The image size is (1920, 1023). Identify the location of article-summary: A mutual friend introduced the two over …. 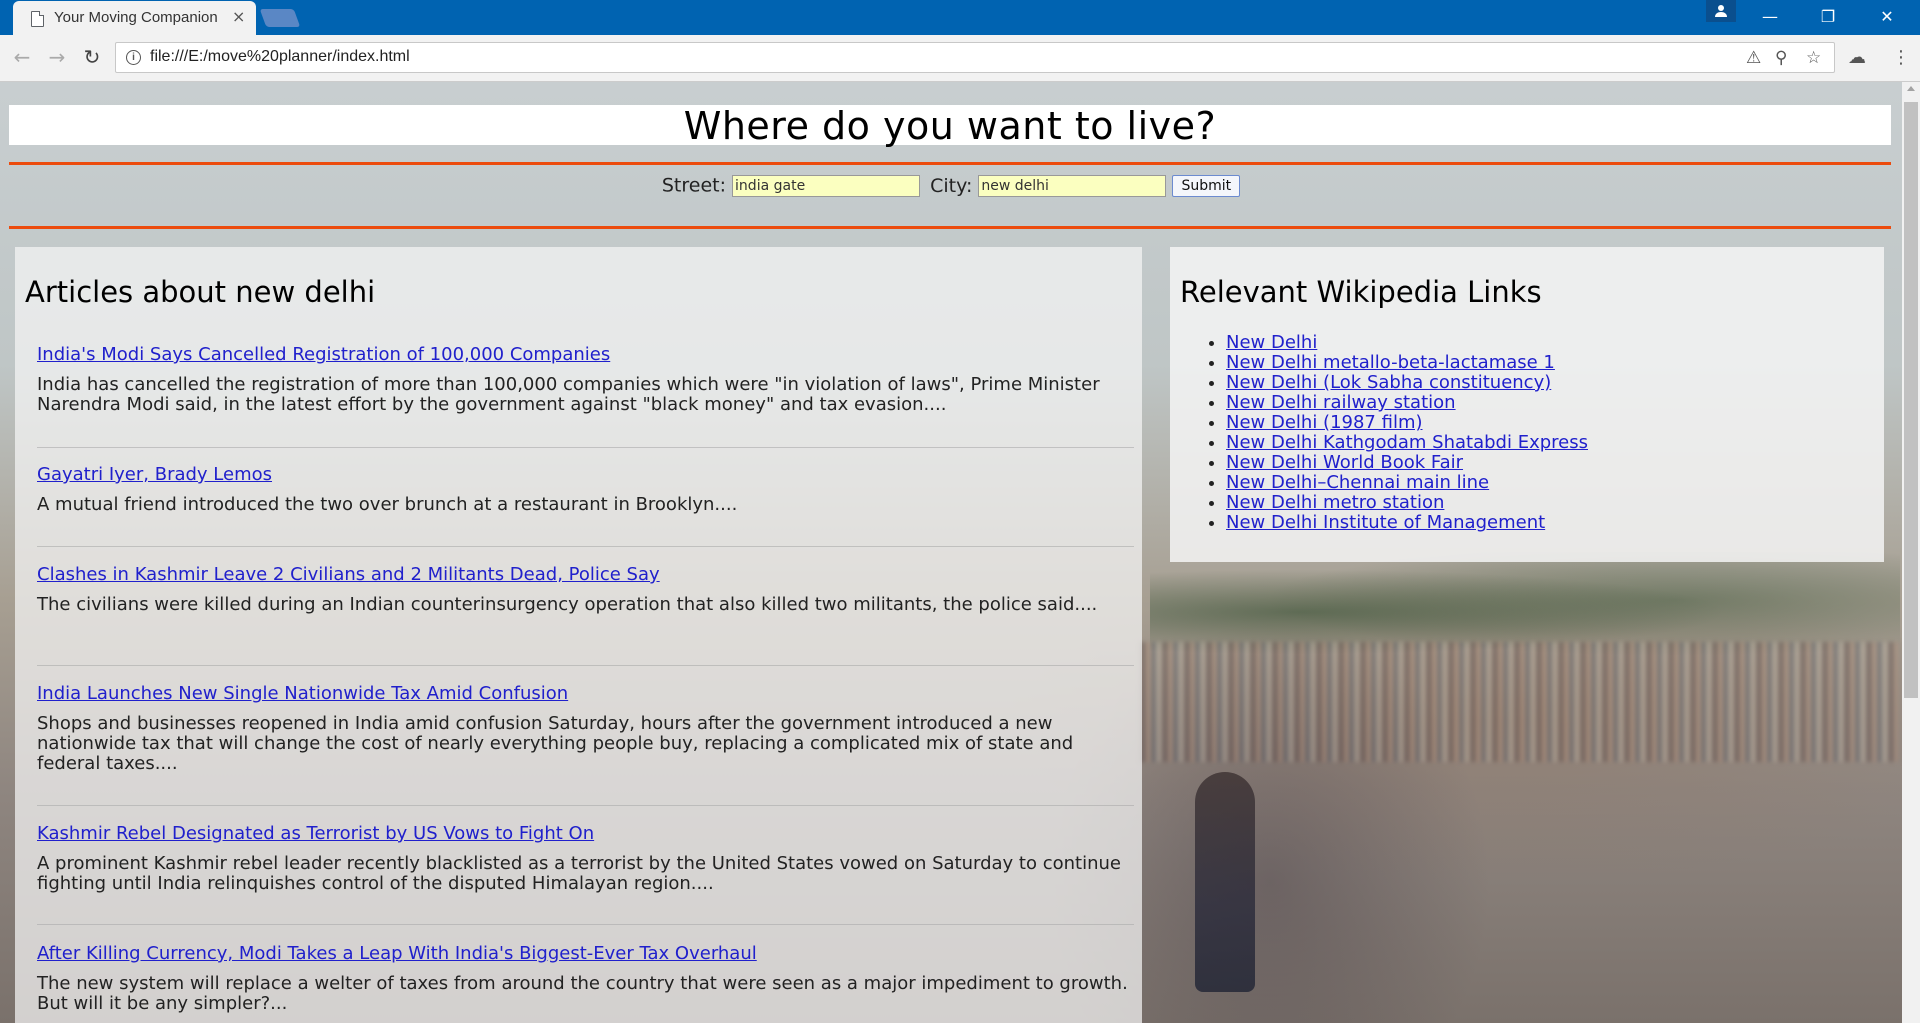
(387, 504).